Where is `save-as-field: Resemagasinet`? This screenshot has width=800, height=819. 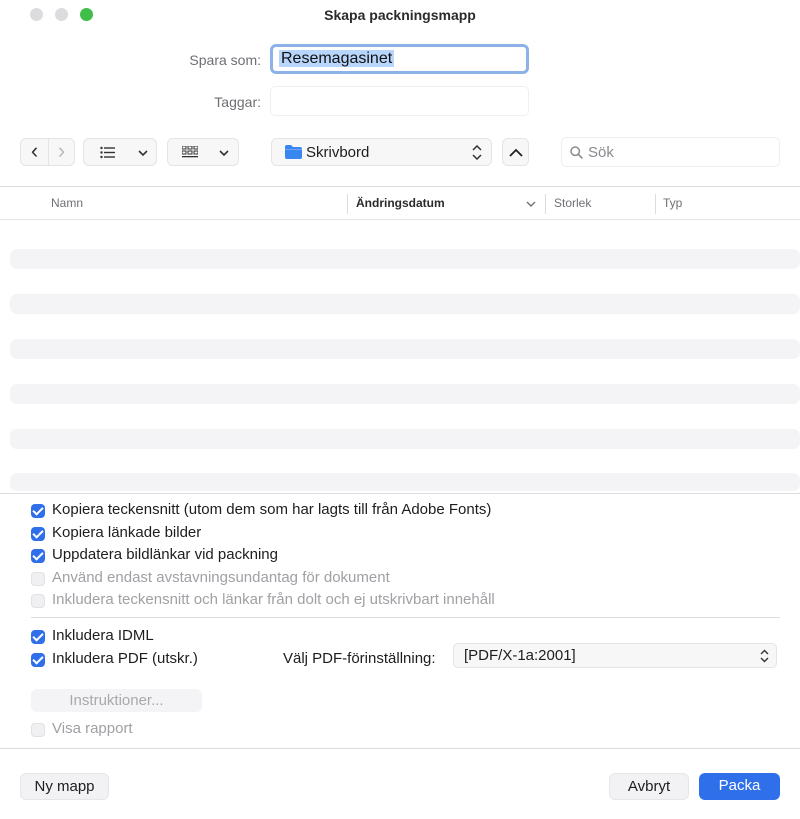
save-as-field: Resemagasinet is located at coordinates (399, 59).